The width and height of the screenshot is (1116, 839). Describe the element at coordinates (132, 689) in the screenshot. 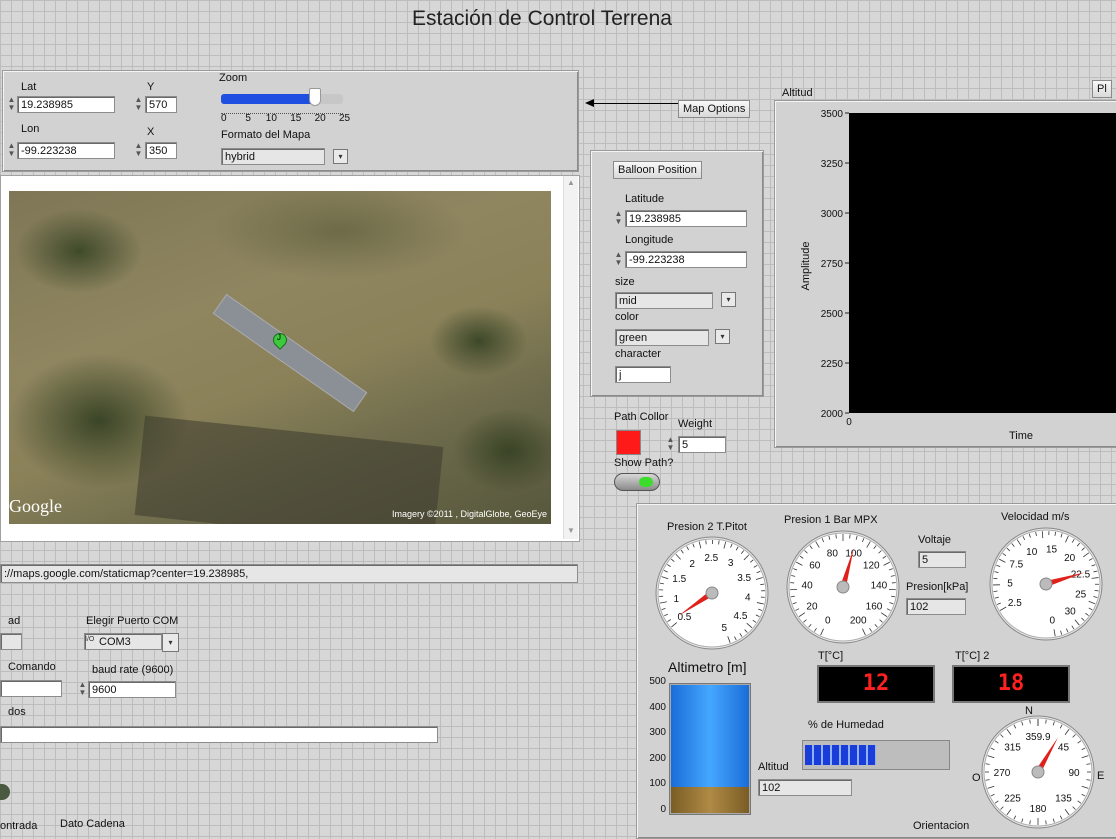

I see `baud-input: 9600` at that location.